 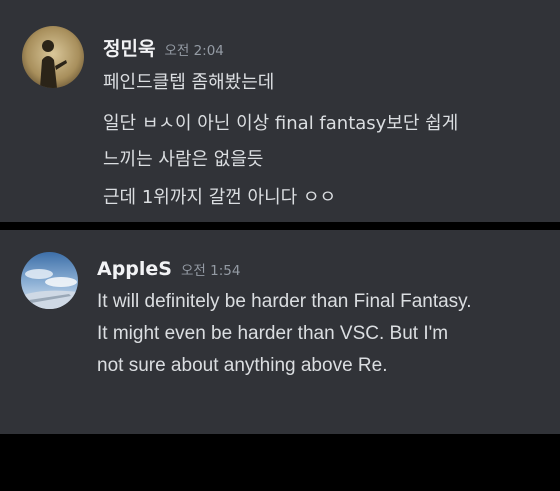 I want to click on message-line: 일단 ㅂㅅ이 아닌 이상 final fantasy보단 쉽게, so click(x=281, y=123).